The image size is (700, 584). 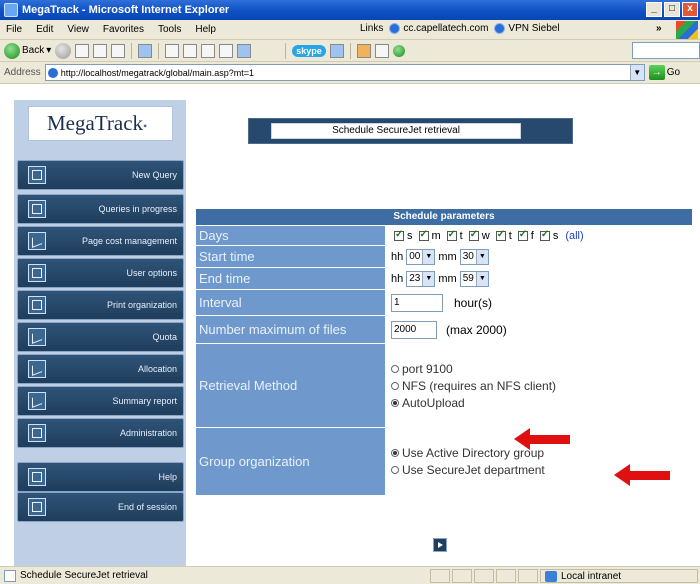 I want to click on end-hour-select: 23 ▼, so click(x=421, y=278).